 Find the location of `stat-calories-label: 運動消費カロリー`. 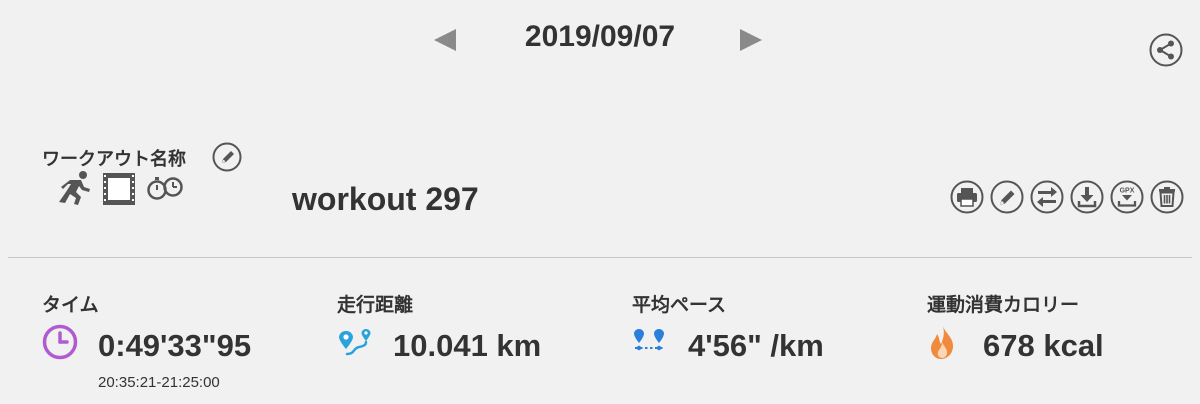

stat-calories-label: 運動消費カロリー is located at coordinates (1003, 305).